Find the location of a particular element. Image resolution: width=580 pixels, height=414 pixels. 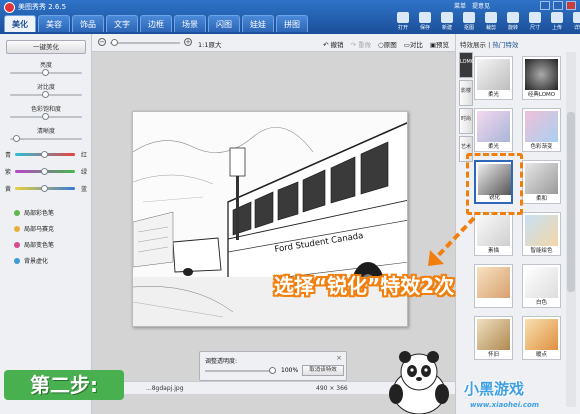

rotate-icon is located at coordinates (513, 17).